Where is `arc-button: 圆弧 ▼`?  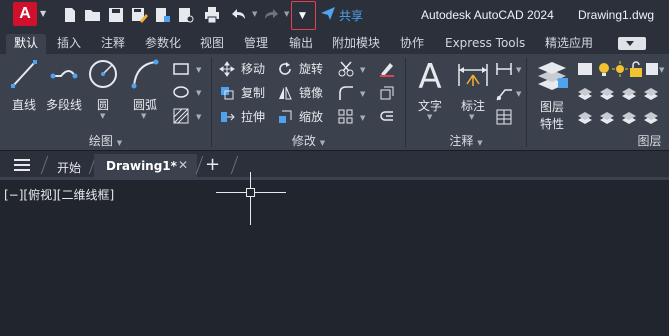 arc-button: 圆弧 ▼ is located at coordinates (145, 89).